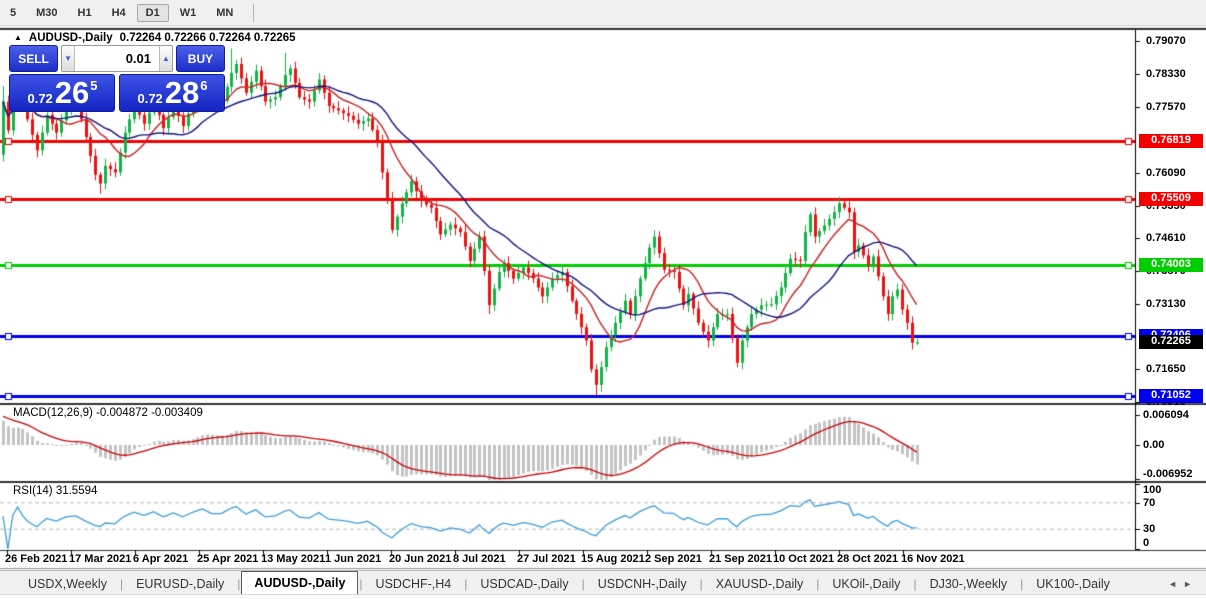 This screenshot has width=1206, height=599. Describe the element at coordinates (760, 584) in the screenshot. I see `chart-tab-xauusd-daily: XAUUSD-,Daily` at that location.